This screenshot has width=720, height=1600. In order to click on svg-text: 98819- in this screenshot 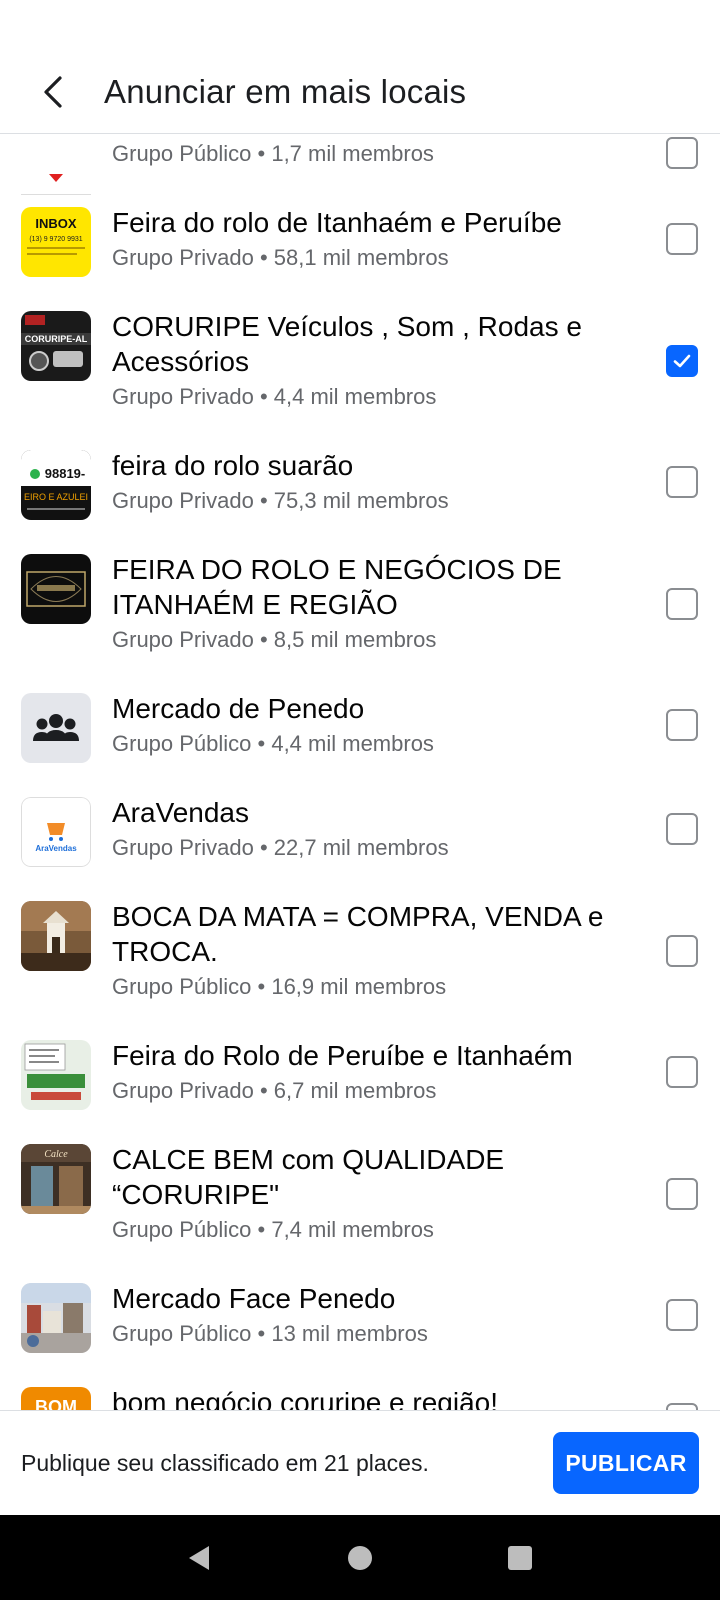, I will do `click(65, 473)`.